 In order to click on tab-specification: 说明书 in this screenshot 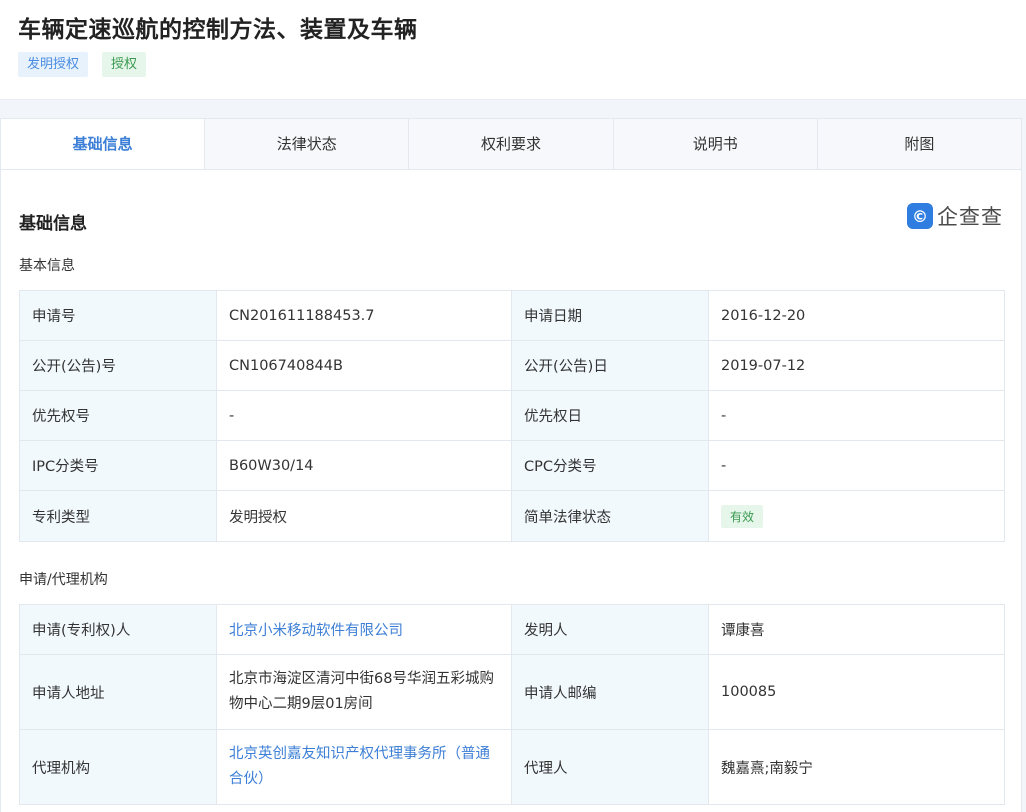, I will do `click(715, 144)`.